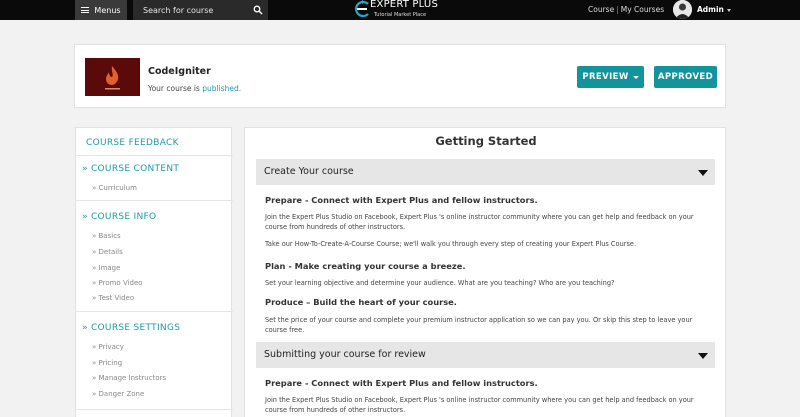  What do you see at coordinates (362, 9) in the screenshot?
I see `logo-e-icon` at bounding box center [362, 9].